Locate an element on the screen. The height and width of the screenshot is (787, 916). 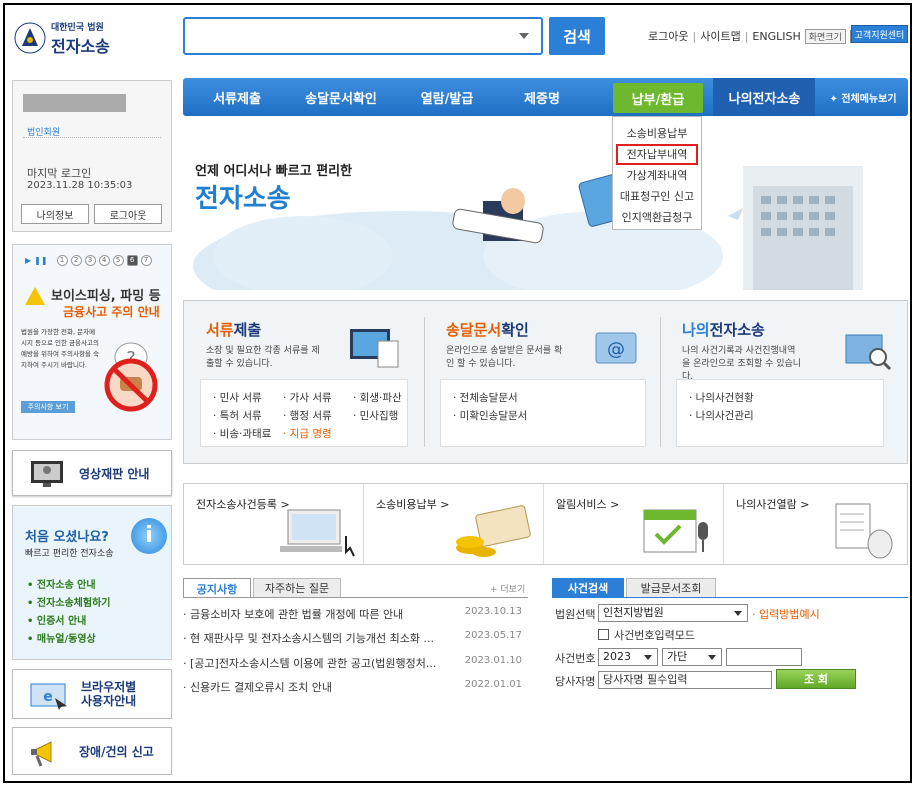
logo-title: 전자소송 is located at coordinates (80, 46).